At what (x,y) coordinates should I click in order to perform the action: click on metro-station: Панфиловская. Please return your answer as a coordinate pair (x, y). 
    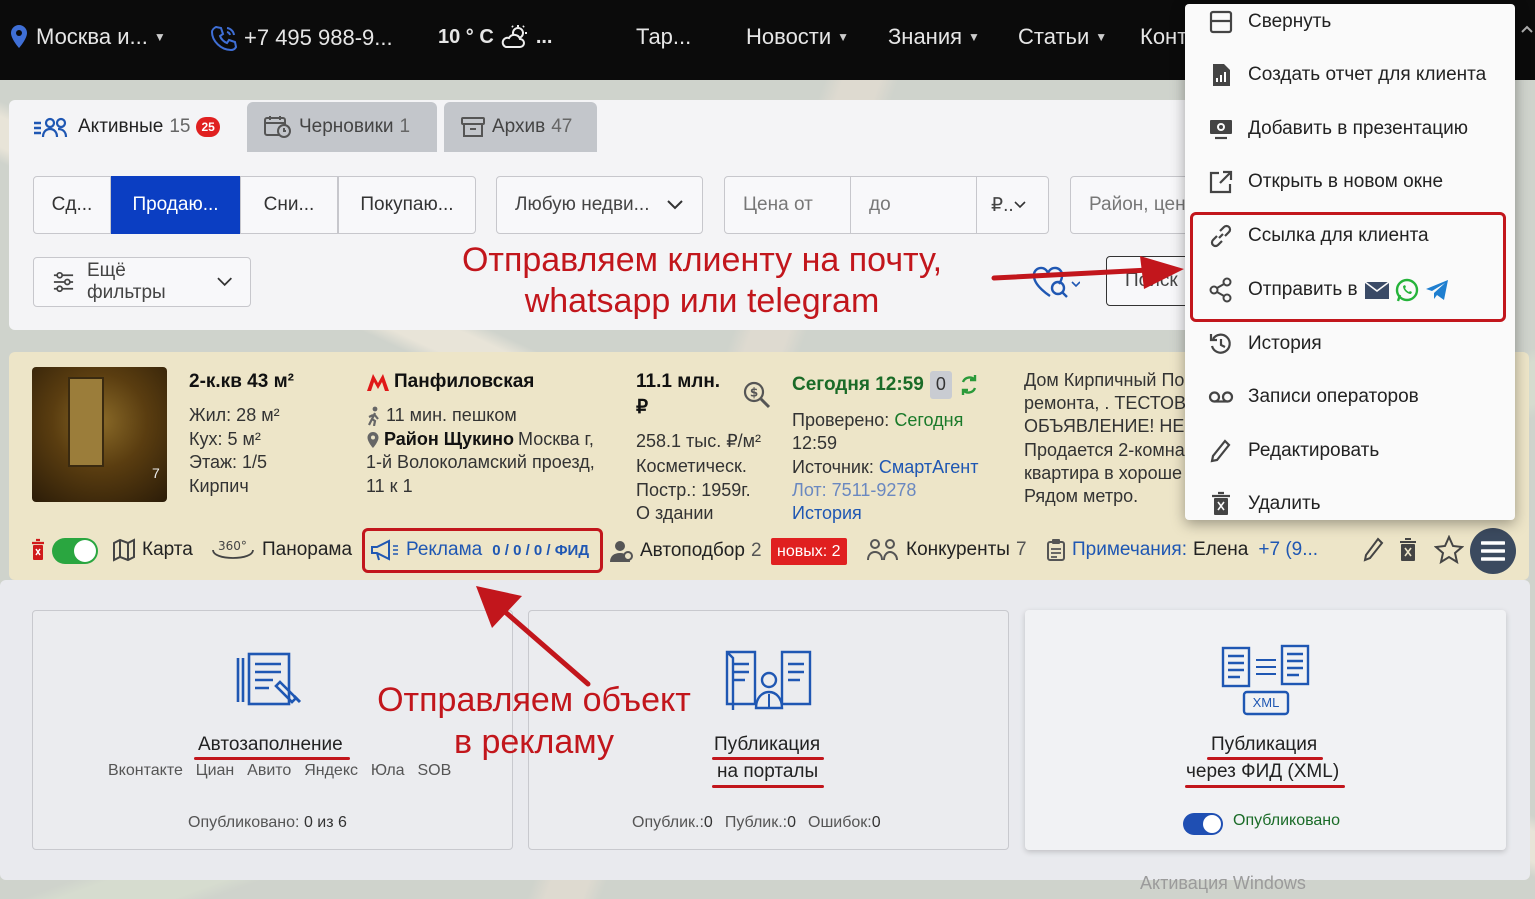
    Looking at the image, I should click on (450, 382).